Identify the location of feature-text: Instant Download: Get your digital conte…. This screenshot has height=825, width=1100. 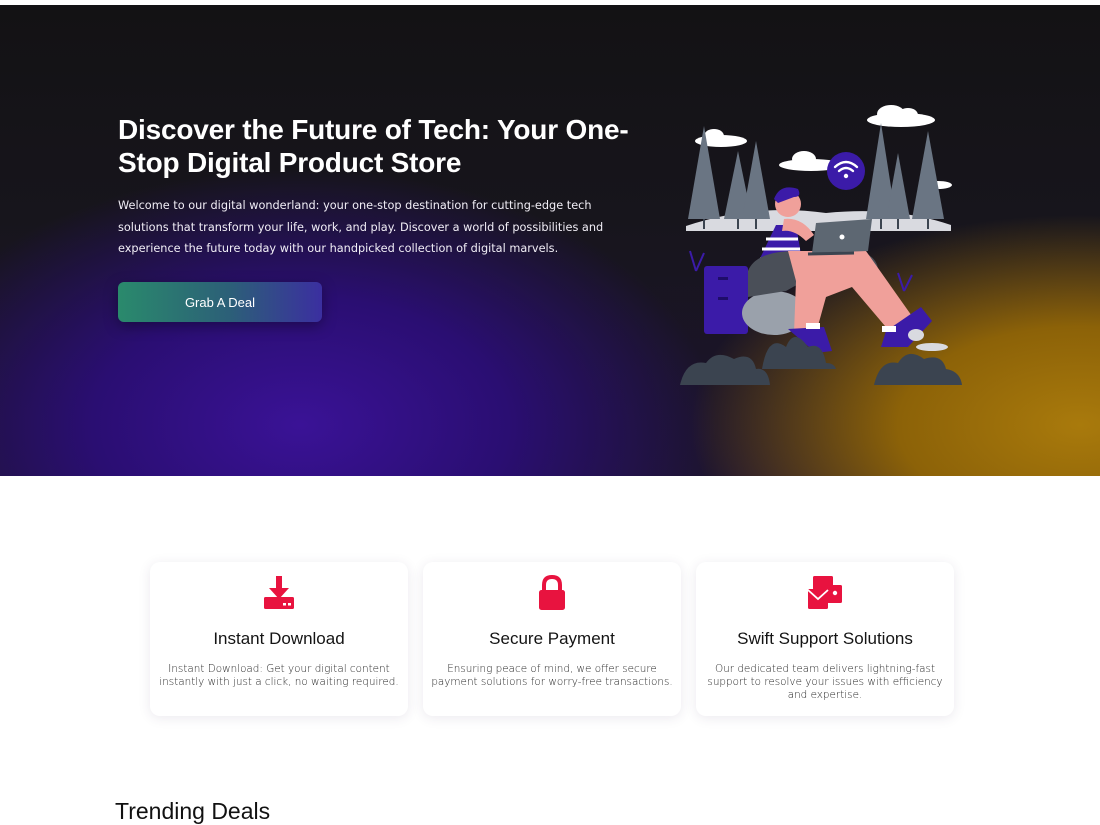
(279, 675).